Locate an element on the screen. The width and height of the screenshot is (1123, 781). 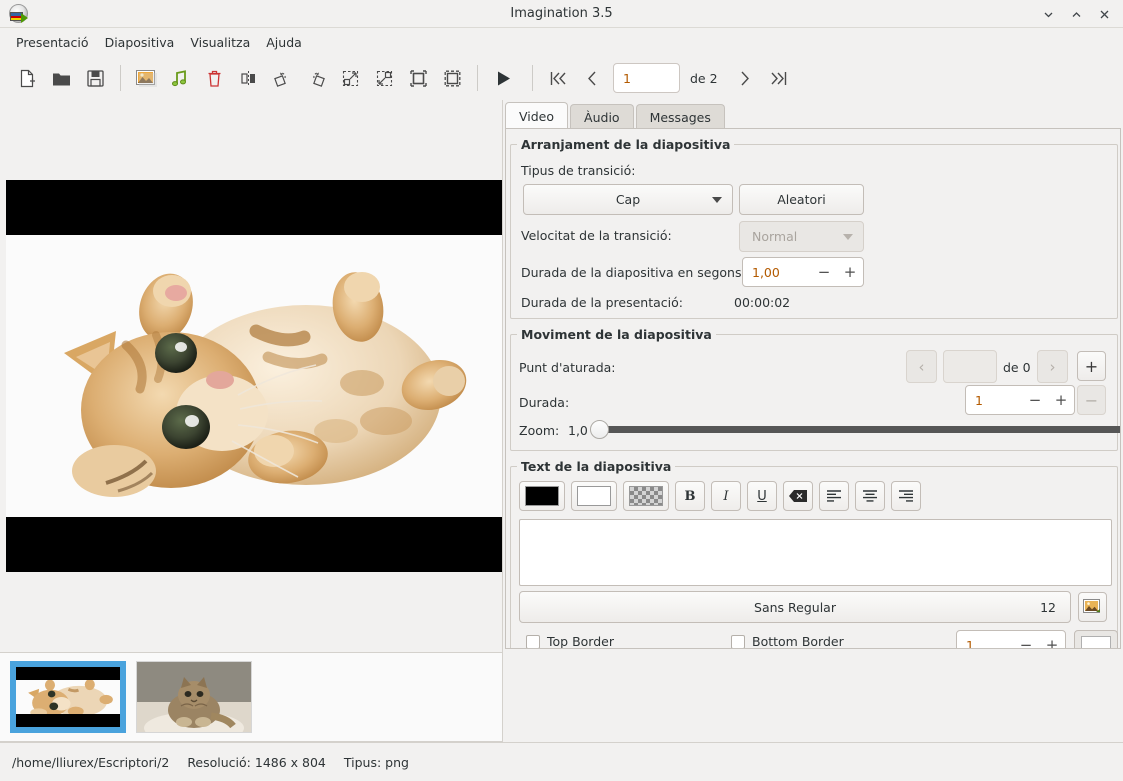
zoom-slider-track is located at coordinates (859, 429).